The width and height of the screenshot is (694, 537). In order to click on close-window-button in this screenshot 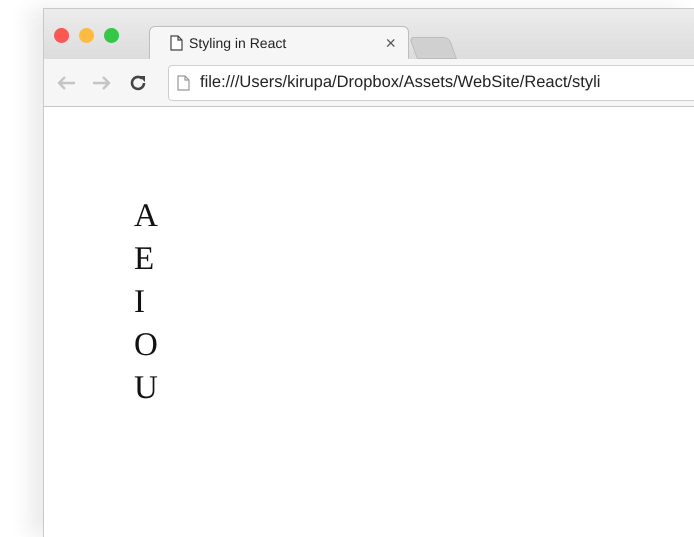, I will do `click(61, 35)`.